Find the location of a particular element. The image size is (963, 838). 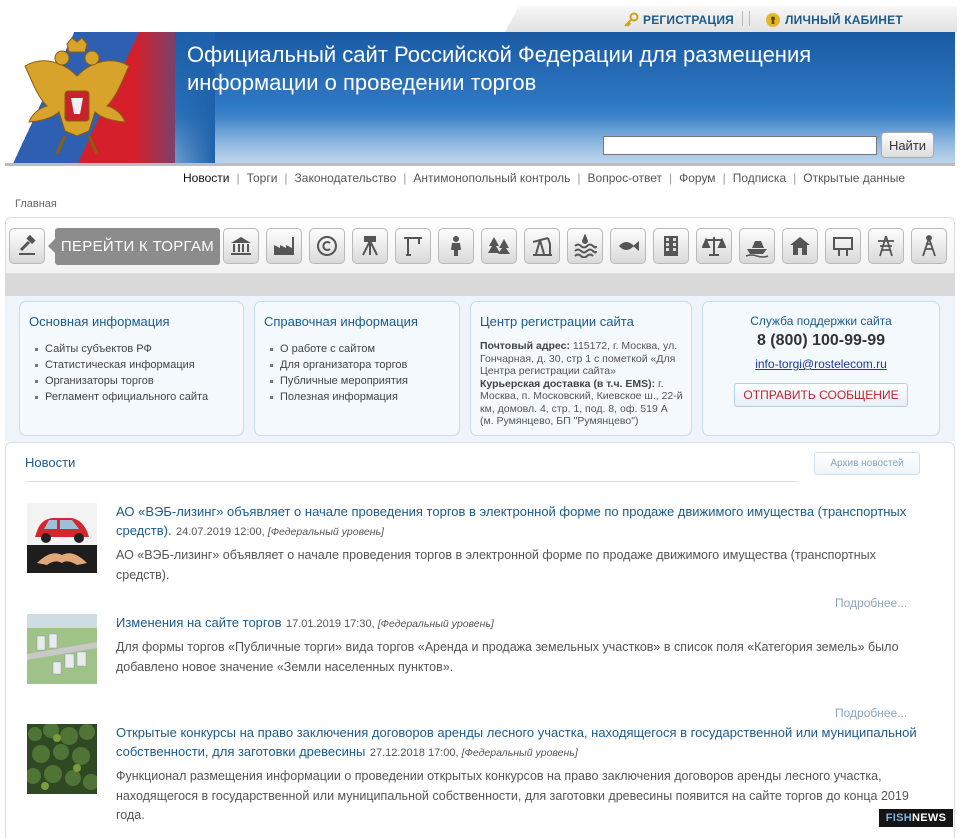

category-advertising is located at coordinates (843, 246).